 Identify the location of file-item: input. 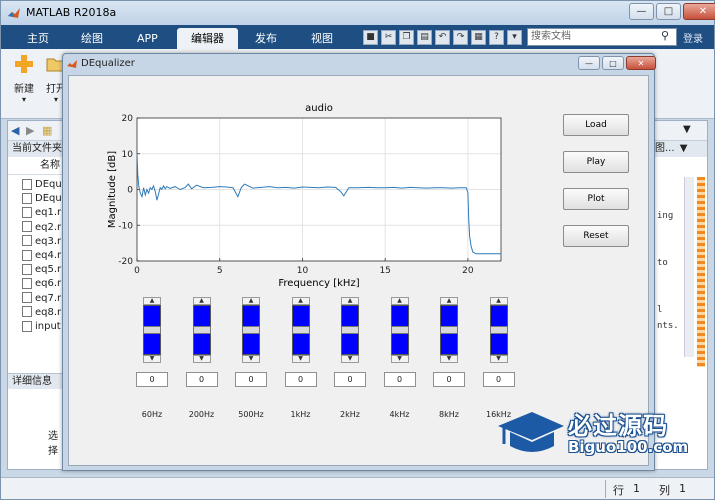
(41, 327).